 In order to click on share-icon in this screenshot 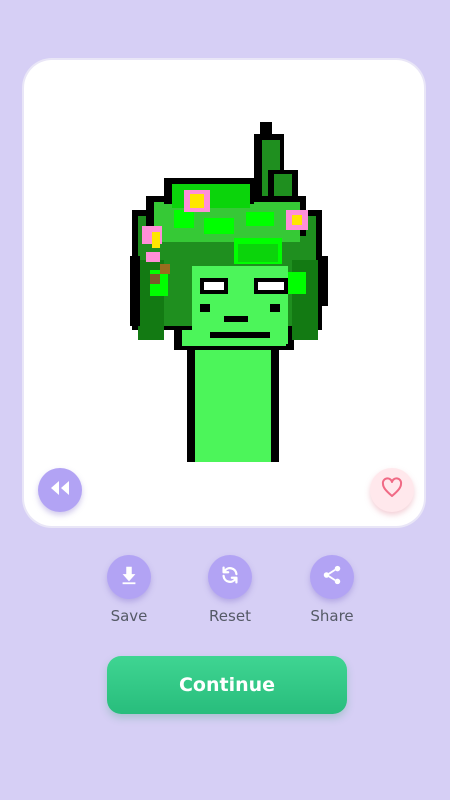, I will do `click(332, 577)`.